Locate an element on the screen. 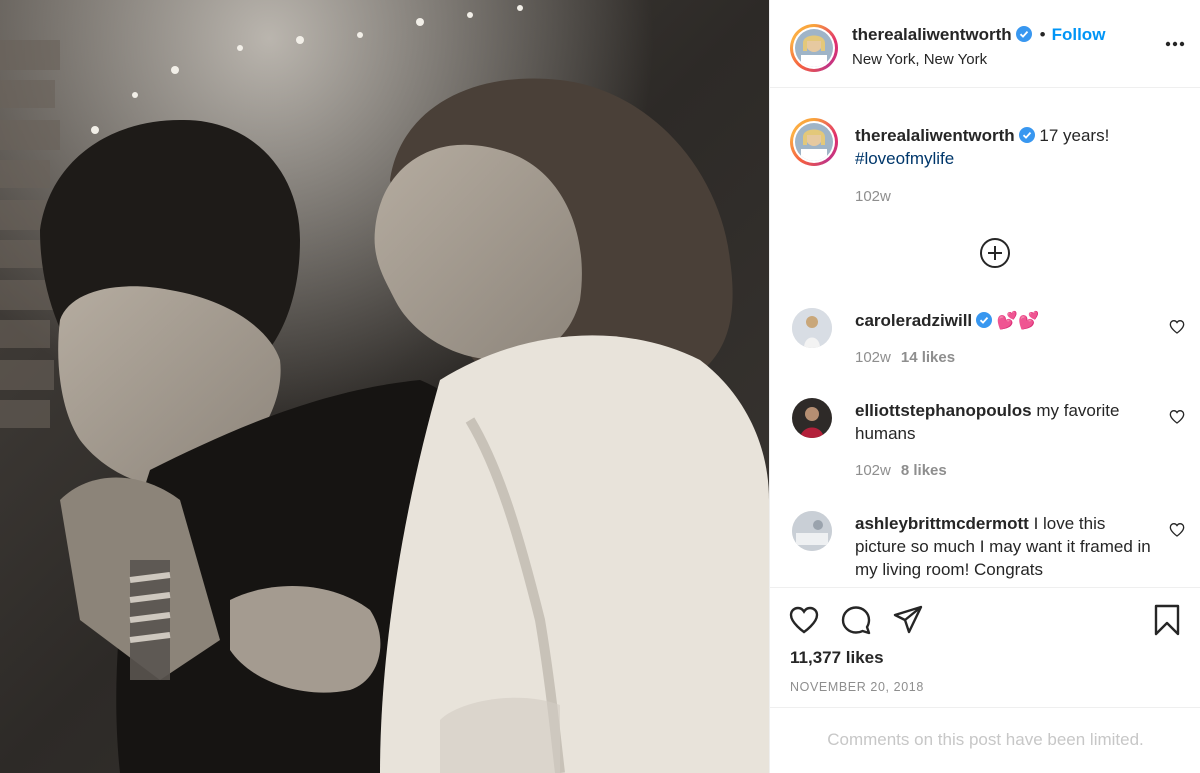 The height and width of the screenshot is (773, 1200). post-date: NOVEMBER 20, 2018 is located at coordinates (857, 687).